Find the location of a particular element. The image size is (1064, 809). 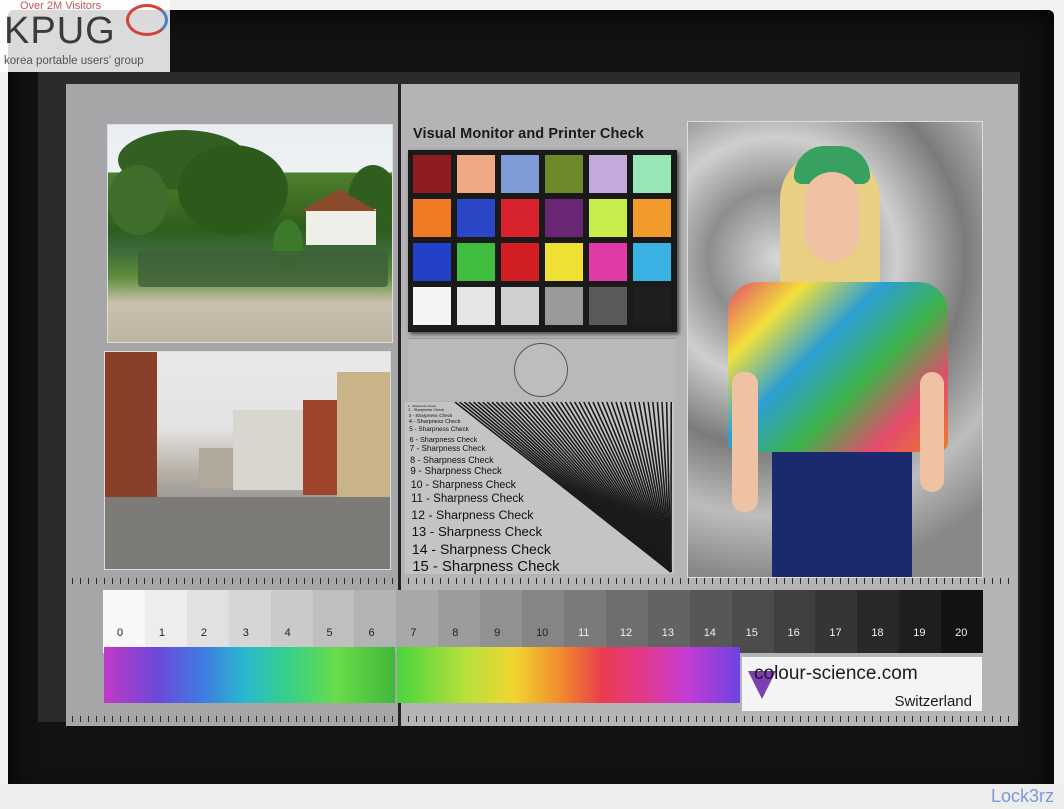

geometry-circle is located at coordinates (541, 370).